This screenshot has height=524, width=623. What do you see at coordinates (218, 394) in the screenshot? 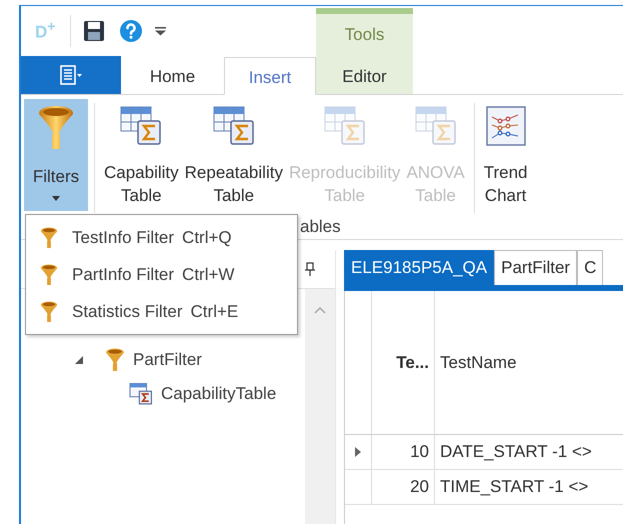
I see `tree-item: CapabilityTable` at bounding box center [218, 394].